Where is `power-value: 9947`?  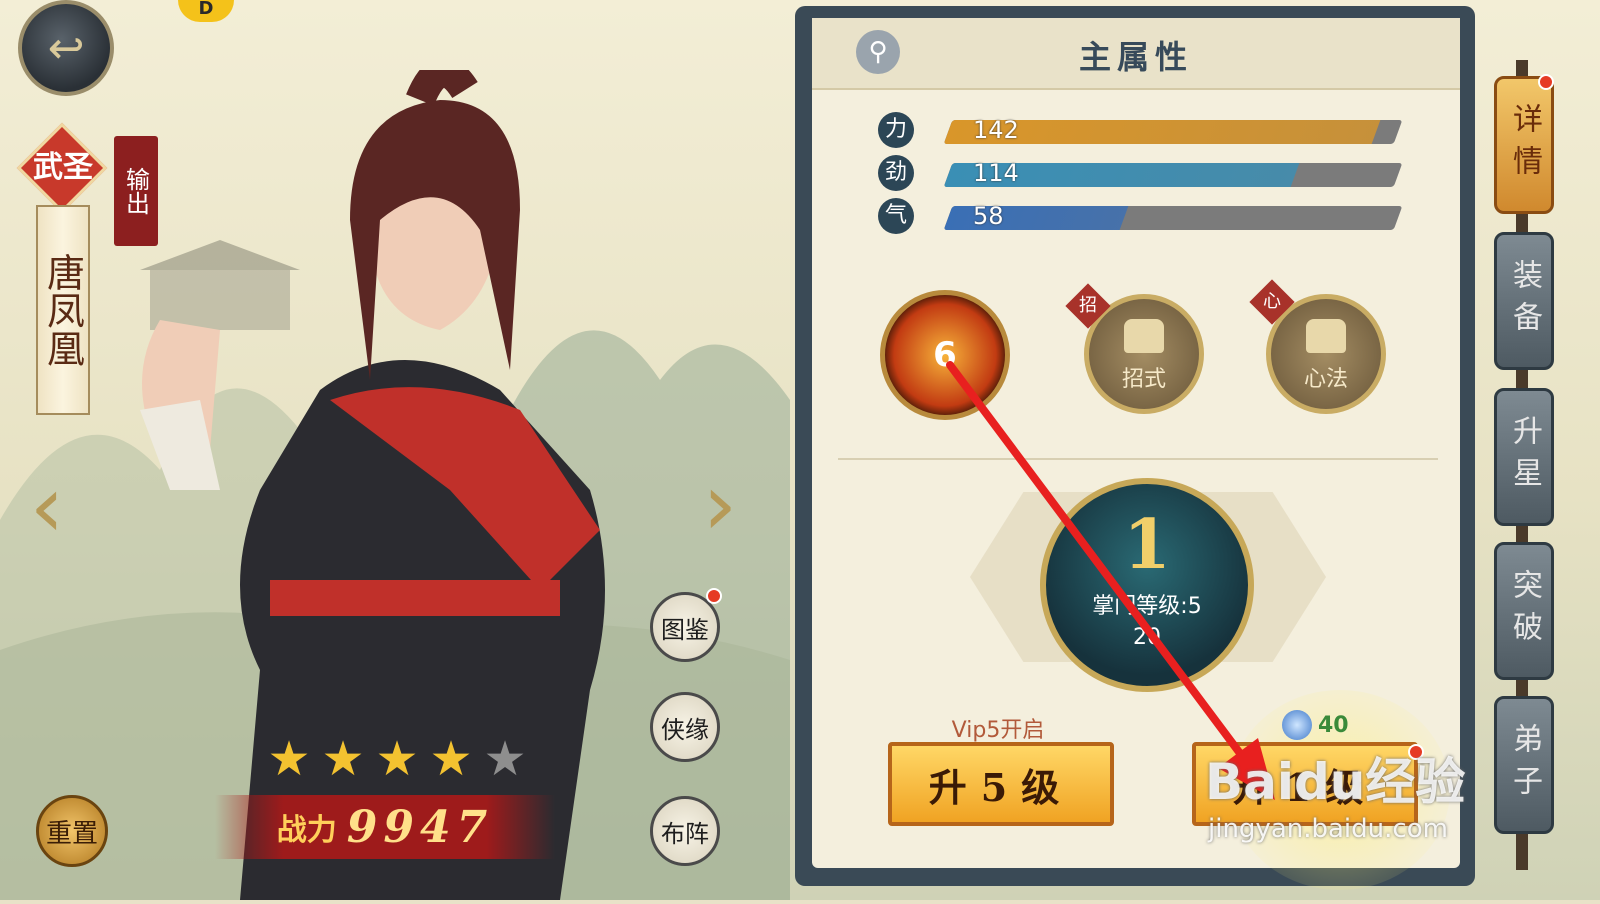 power-value: 9947 is located at coordinates (420, 827).